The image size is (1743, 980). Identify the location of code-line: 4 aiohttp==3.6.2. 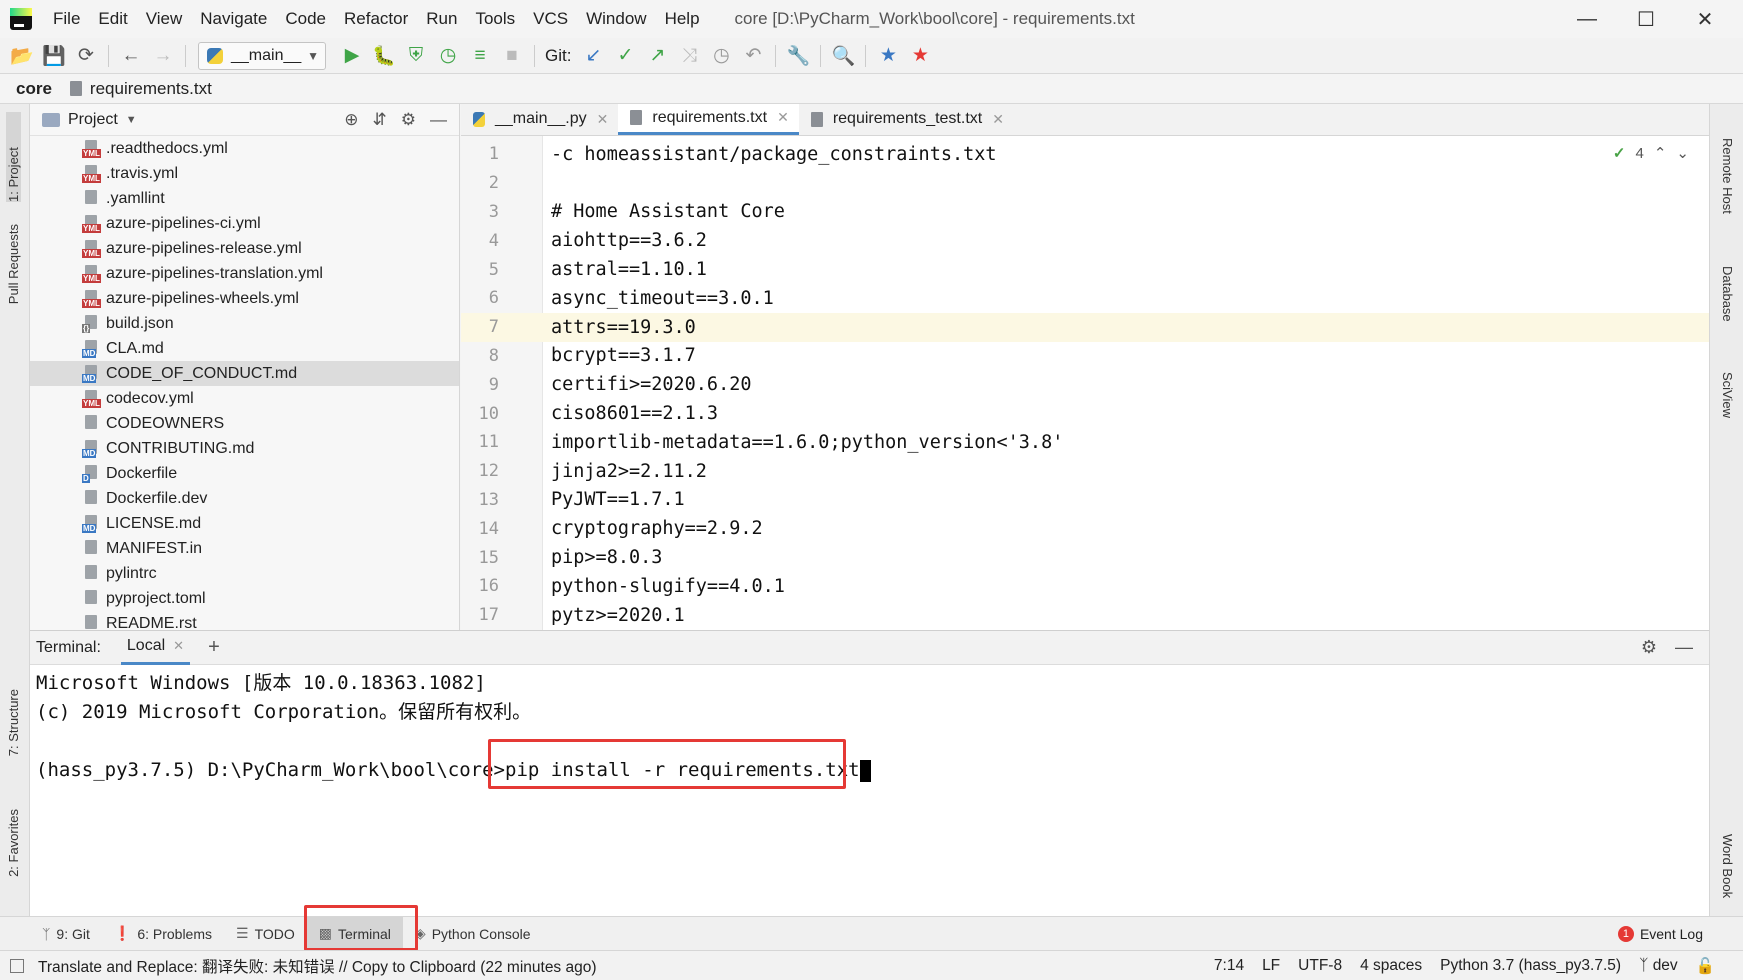
(1085, 240).